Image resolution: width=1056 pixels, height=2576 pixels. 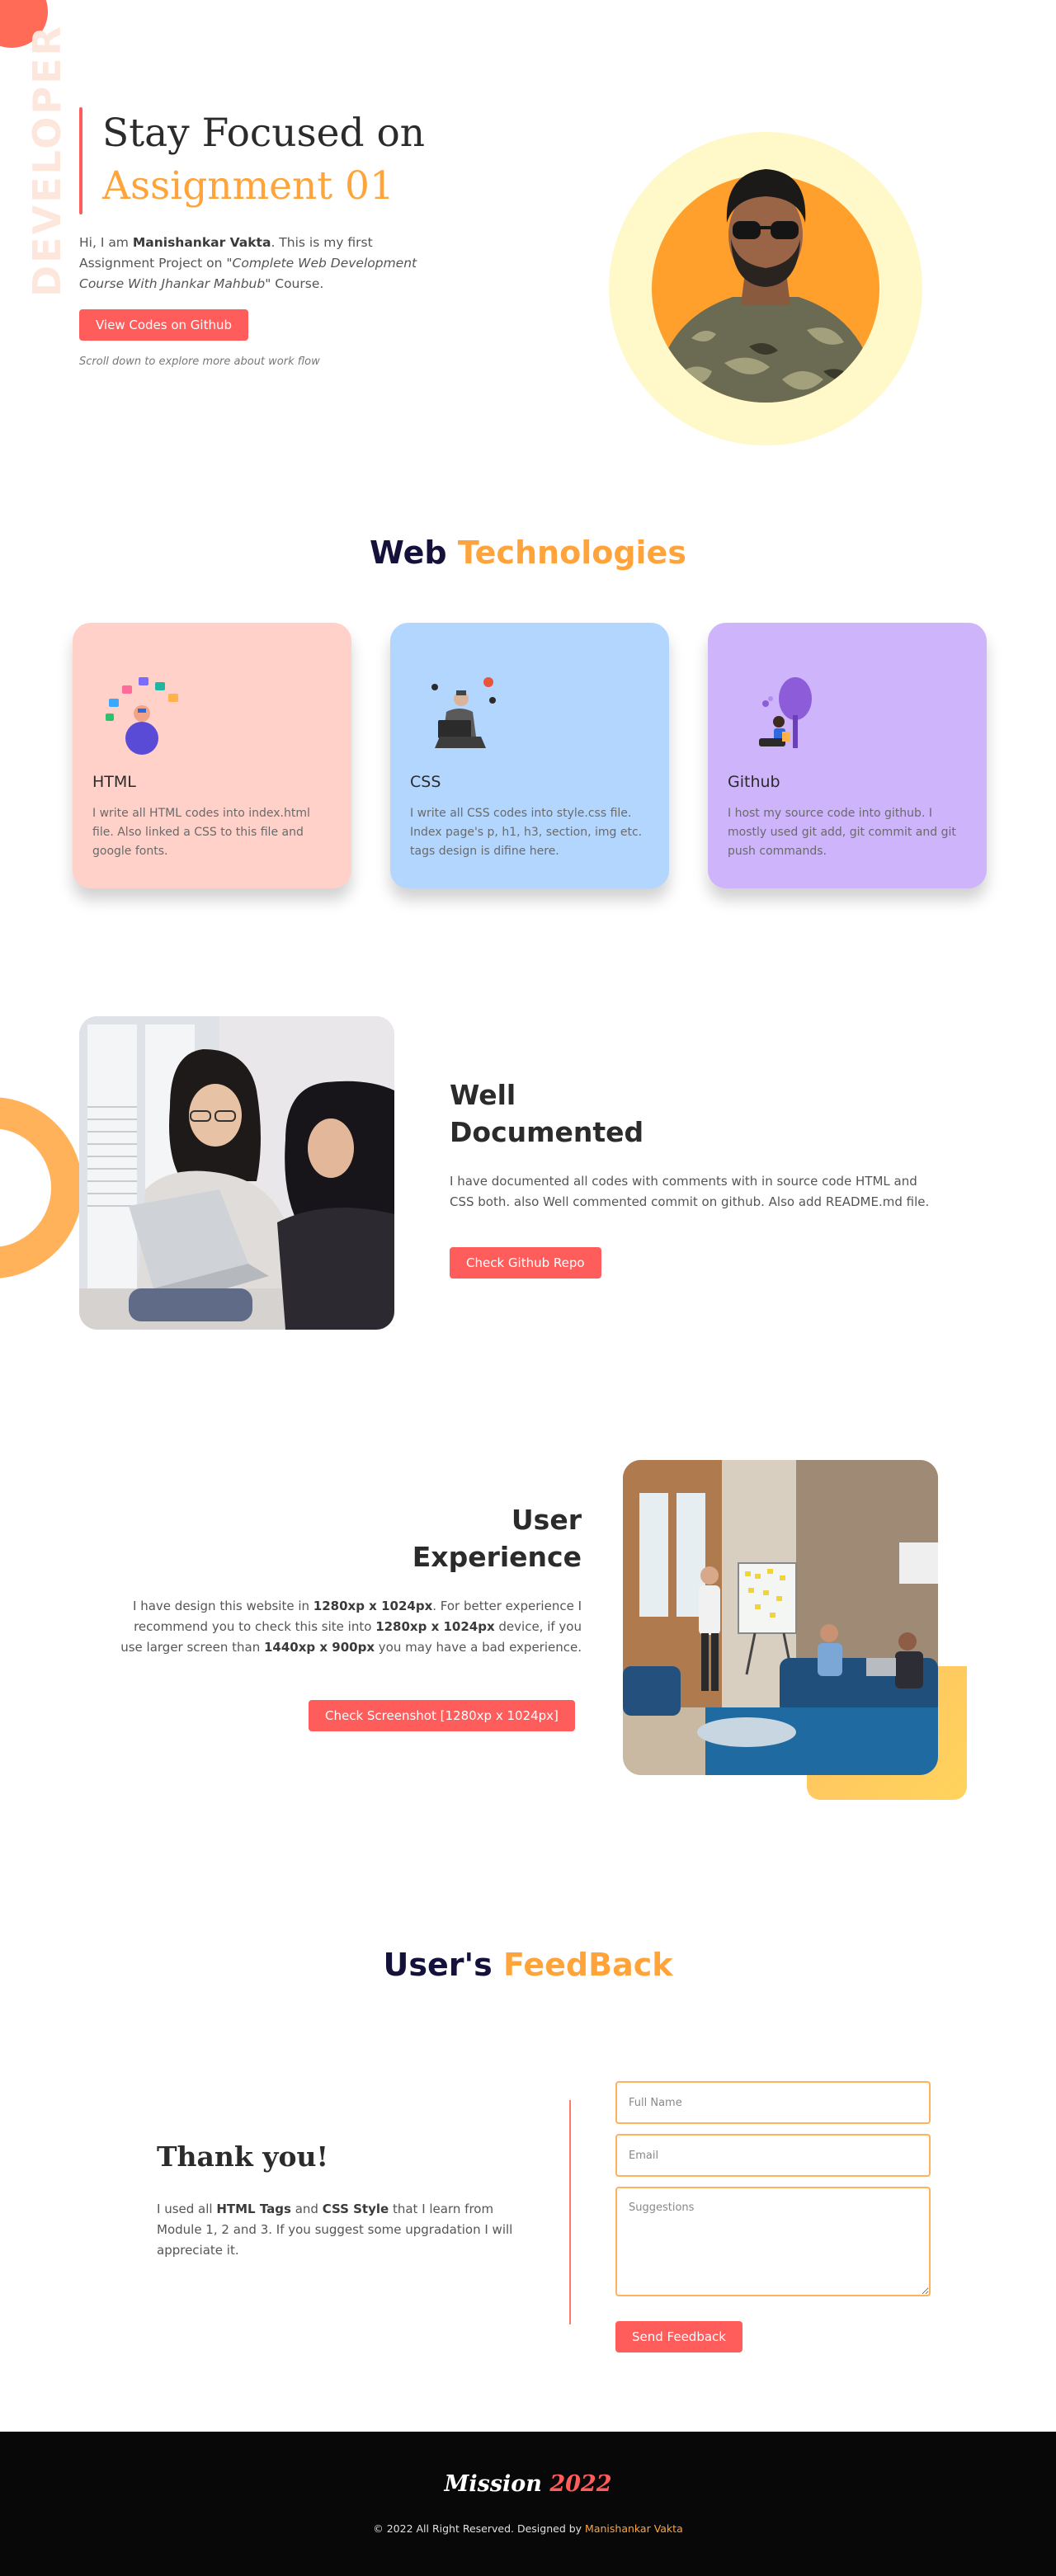 What do you see at coordinates (528, 2484) in the screenshot?
I see `footer-logo: Mission 2022` at bounding box center [528, 2484].